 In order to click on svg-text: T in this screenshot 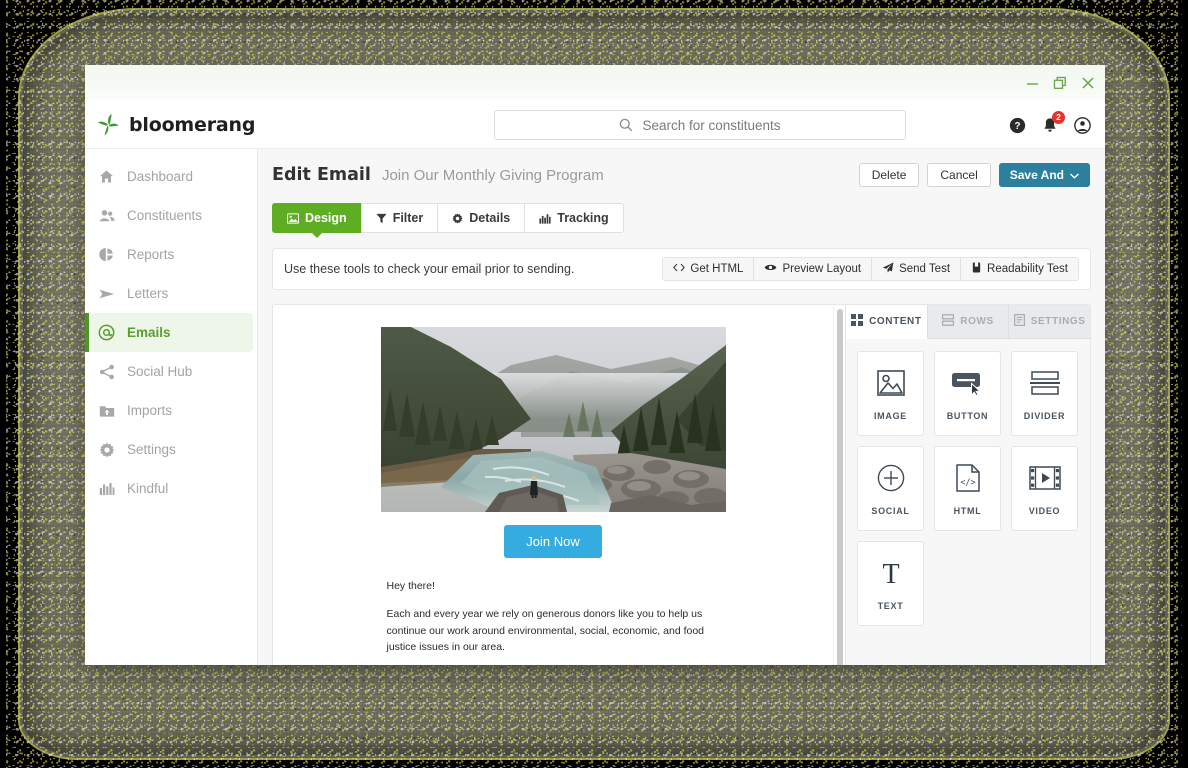, I will do `click(890, 573)`.